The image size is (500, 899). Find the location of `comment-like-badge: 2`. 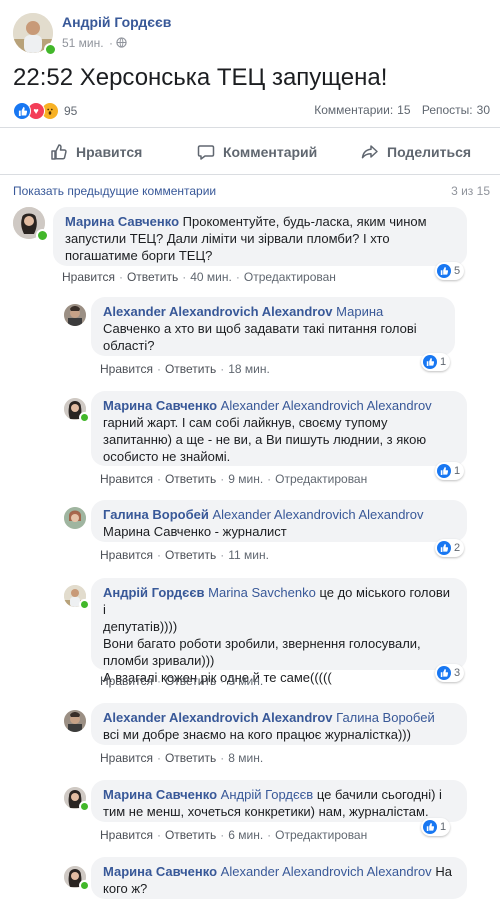

comment-like-badge: 2 is located at coordinates (450, 548).